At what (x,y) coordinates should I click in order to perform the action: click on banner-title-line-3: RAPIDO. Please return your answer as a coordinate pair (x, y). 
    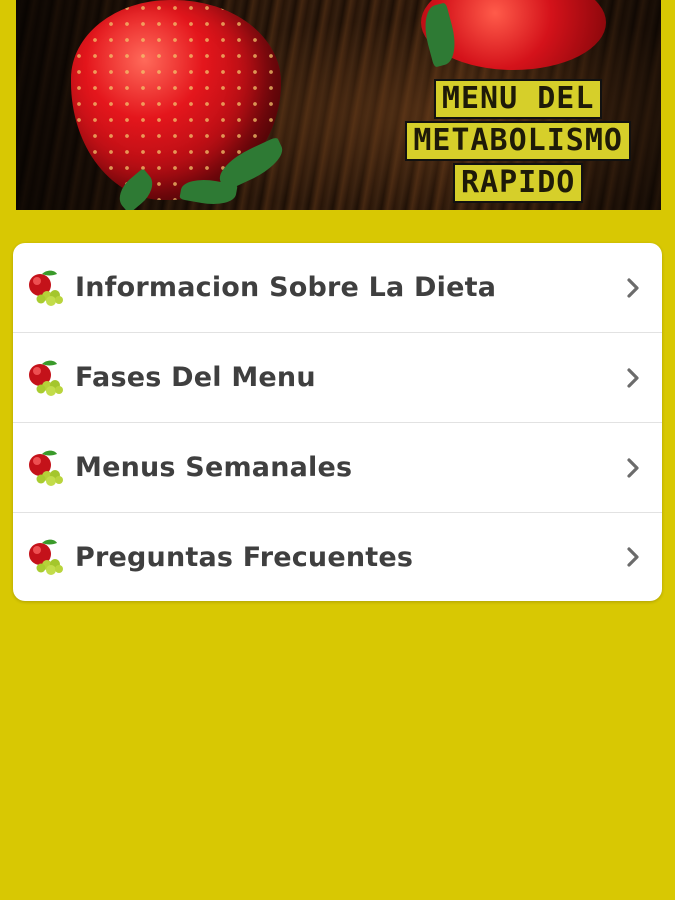
    Looking at the image, I should click on (518, 183).